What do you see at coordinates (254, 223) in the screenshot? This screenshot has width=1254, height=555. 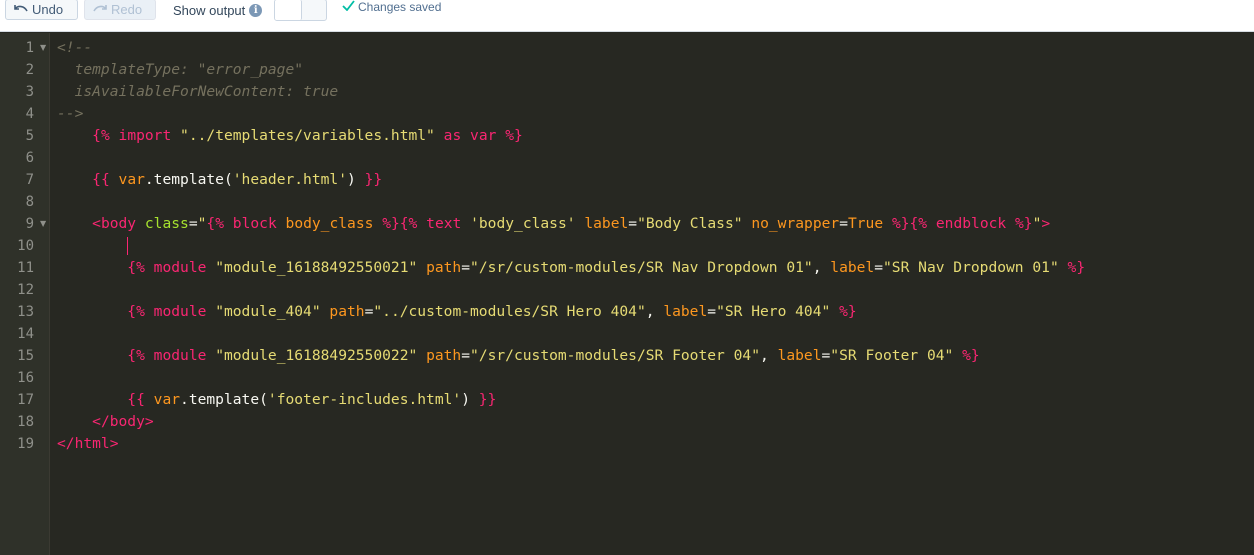 I see `code-token: block` at bounding box center [254, 223].